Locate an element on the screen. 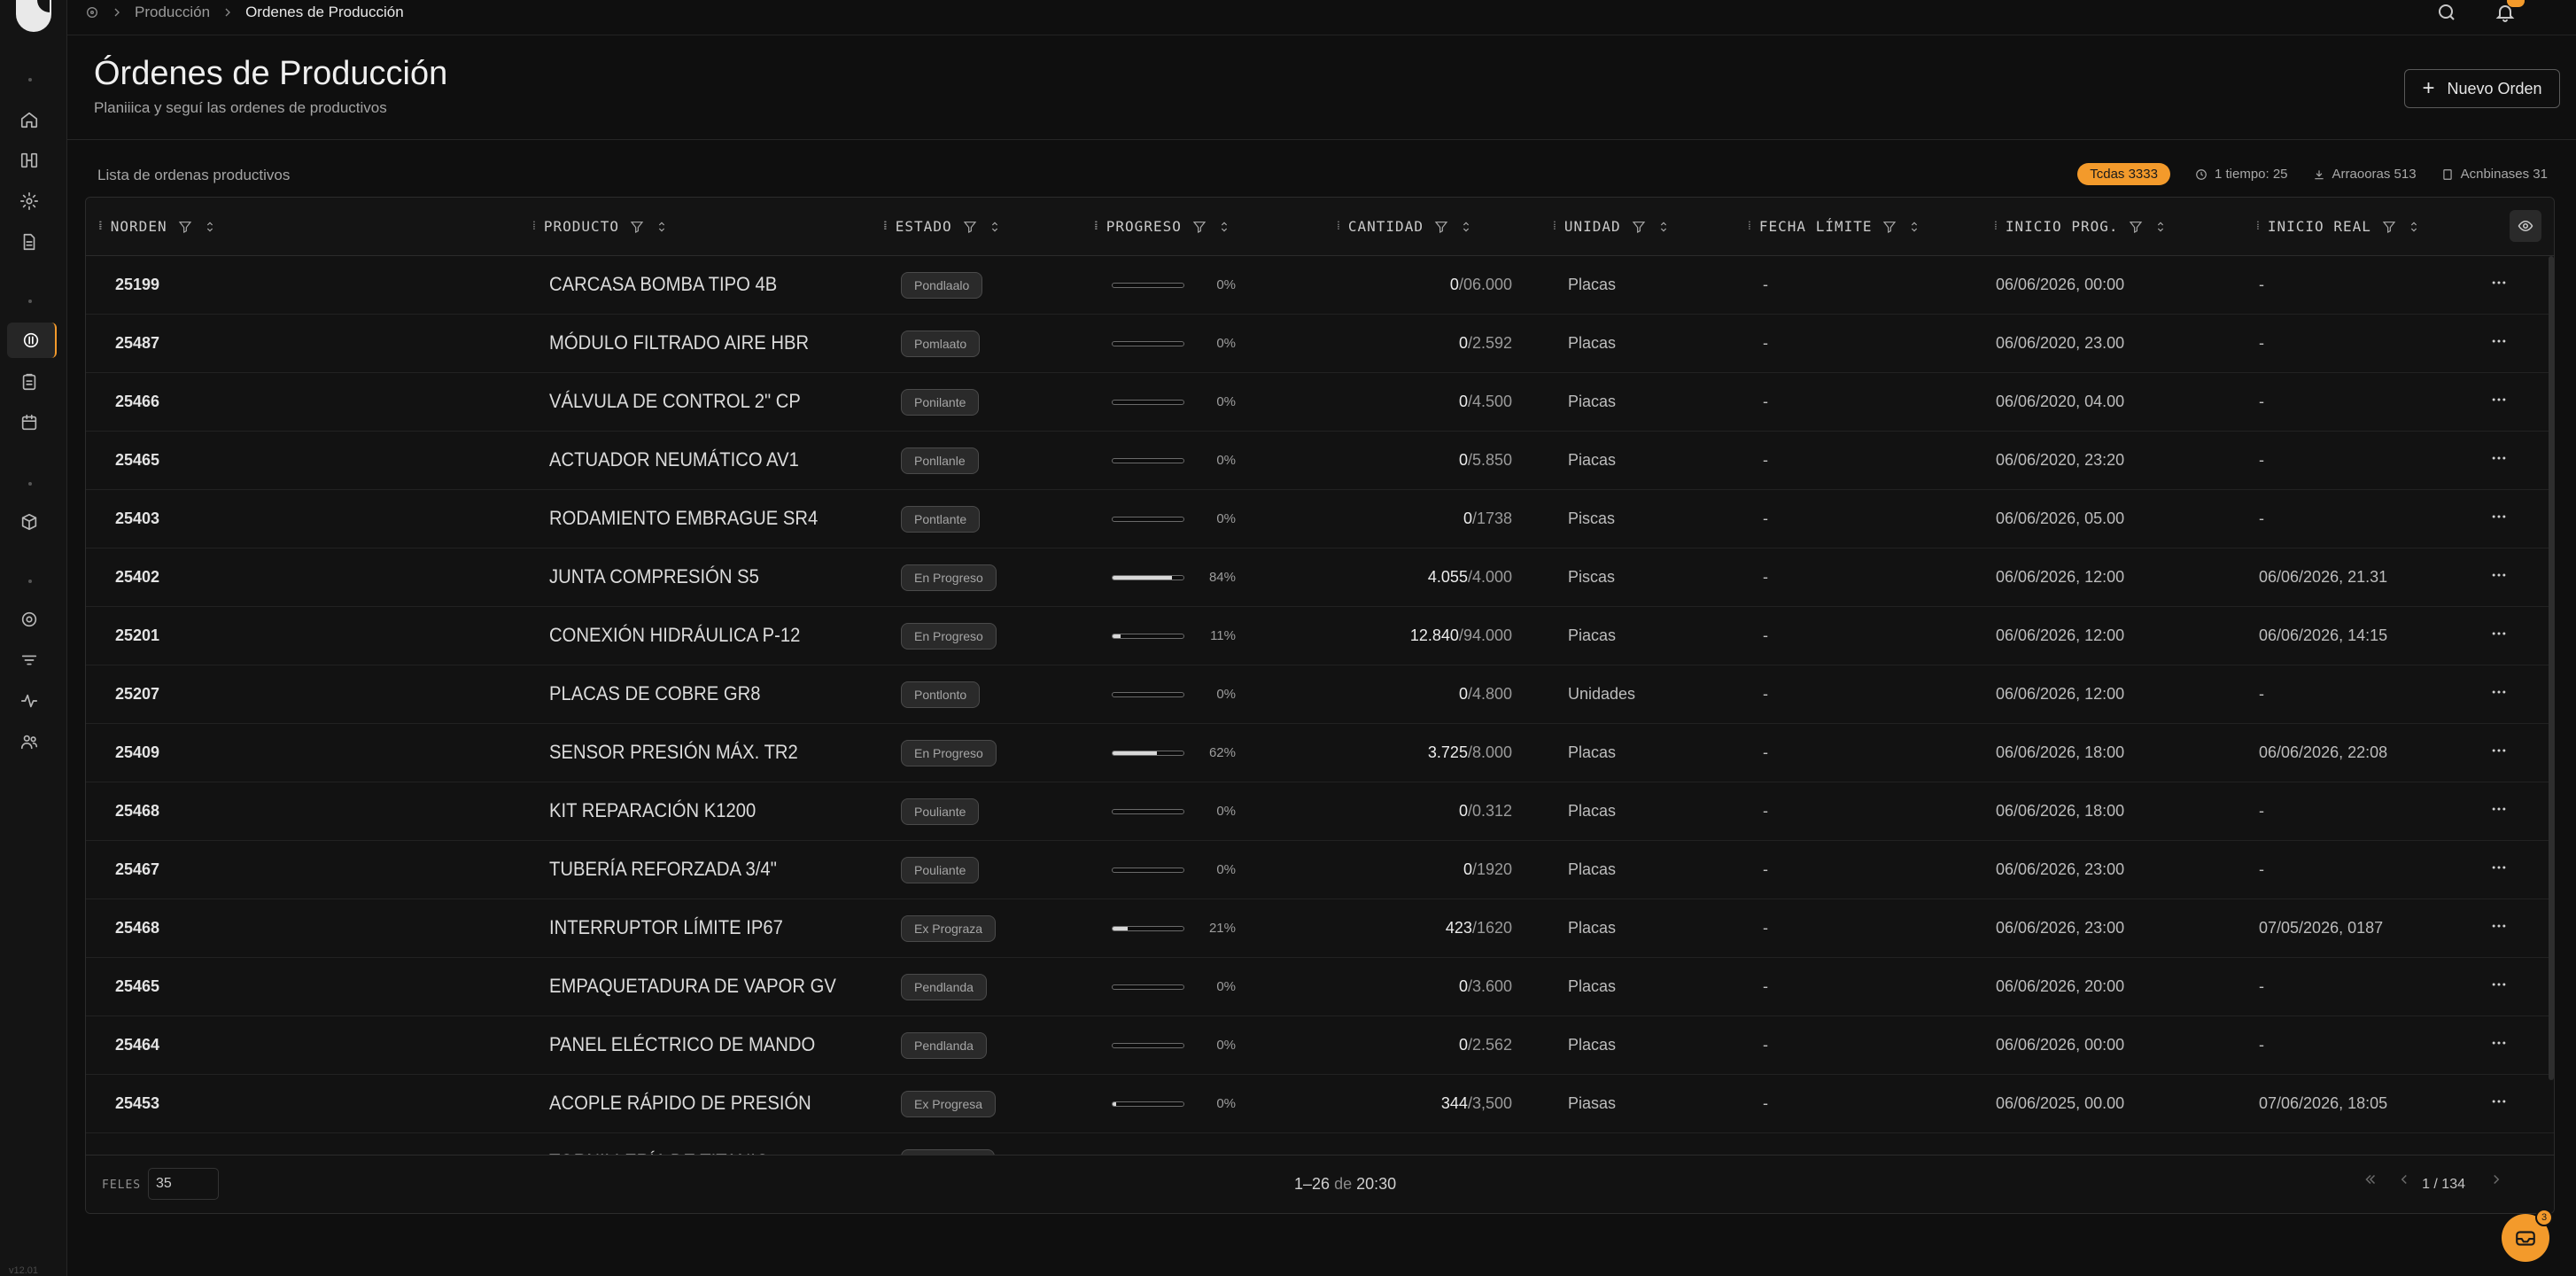 This screenshot has width=2576, height=1276. breadcrumb-production: Producción is located at coordinates (172, 12).